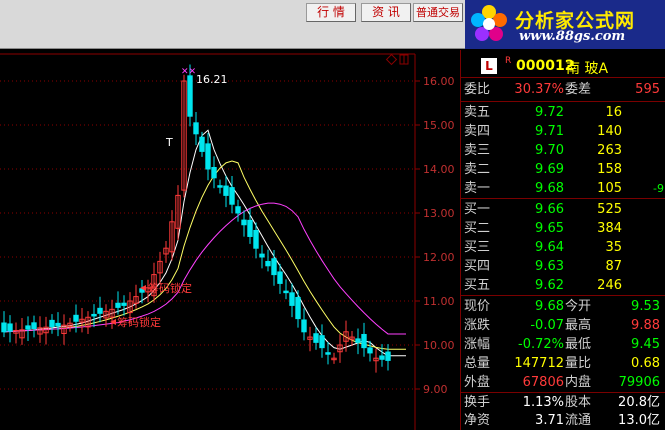  I want to click on bid-price: 9.65, so click(549, 228).